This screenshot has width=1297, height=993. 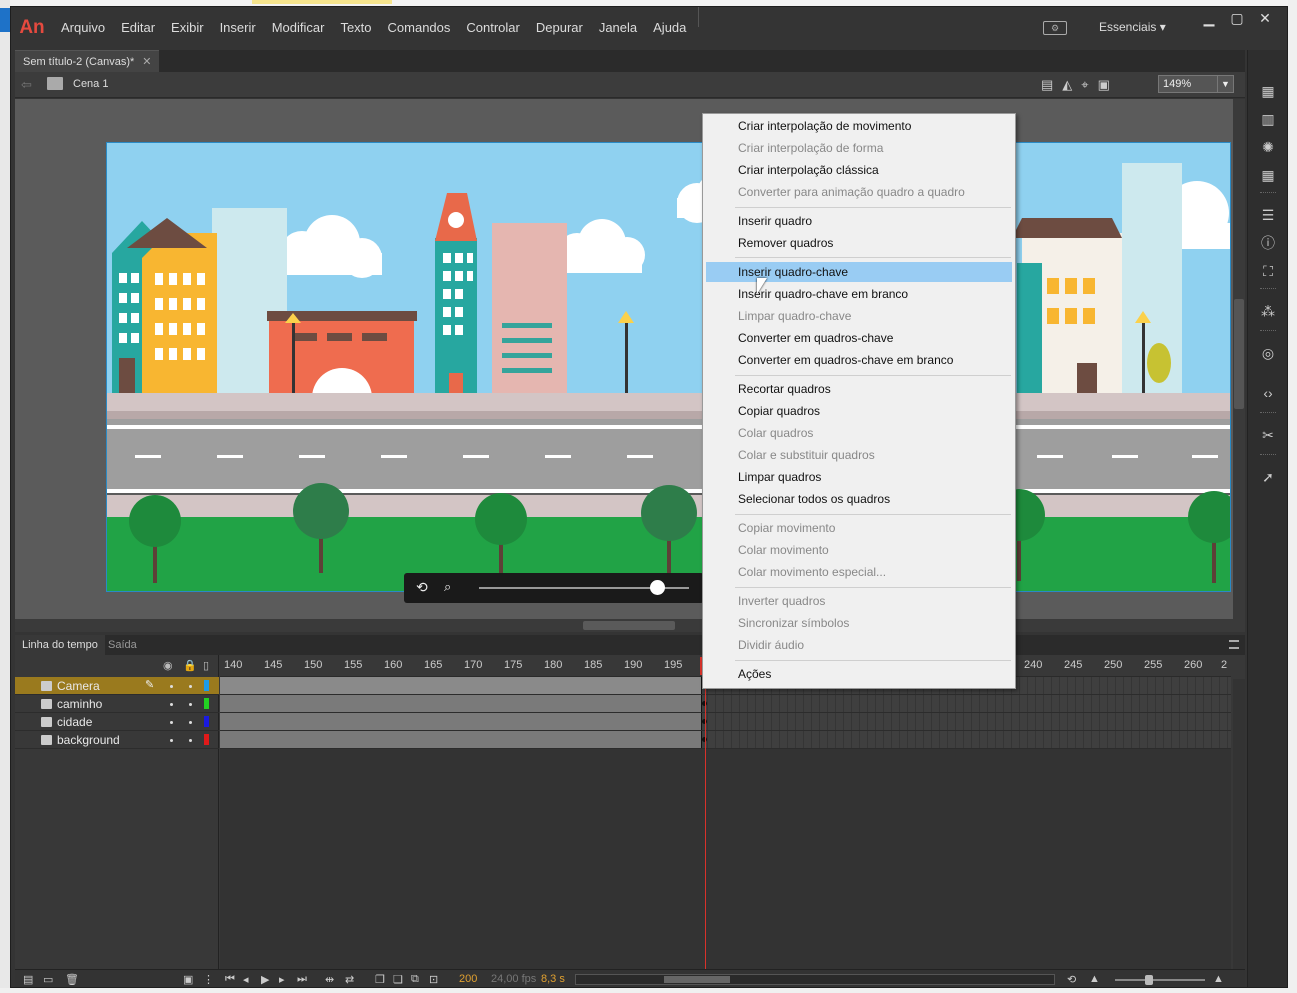 What do you see at coordinates (117, 704) in the screenshot?
I see `layer-row: caminho` at bounding box center [117, 704].